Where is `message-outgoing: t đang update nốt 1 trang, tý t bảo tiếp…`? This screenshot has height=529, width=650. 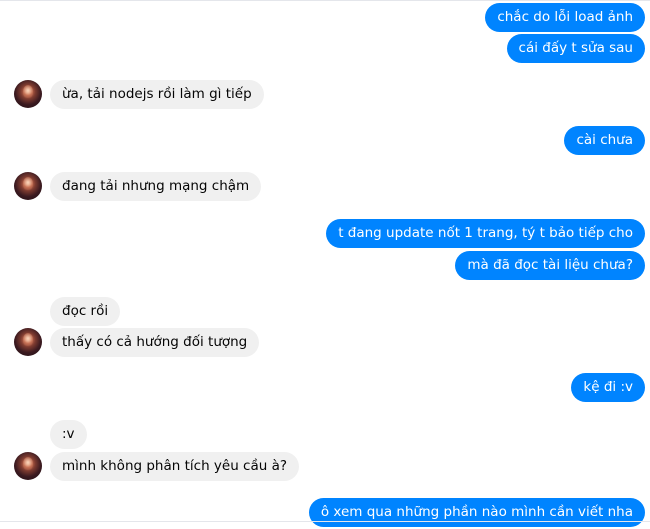 message-outgoing: t đang update nốt 1 trang, tý t bảo tiếp… is located at coordinates (485, 233).